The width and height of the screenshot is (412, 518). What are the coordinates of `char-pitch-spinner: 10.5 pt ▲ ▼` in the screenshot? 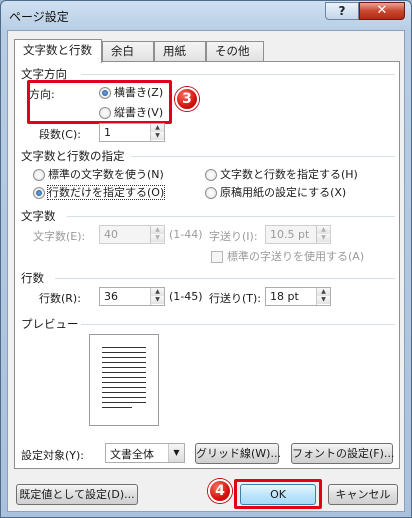 It's located at (298, 234).